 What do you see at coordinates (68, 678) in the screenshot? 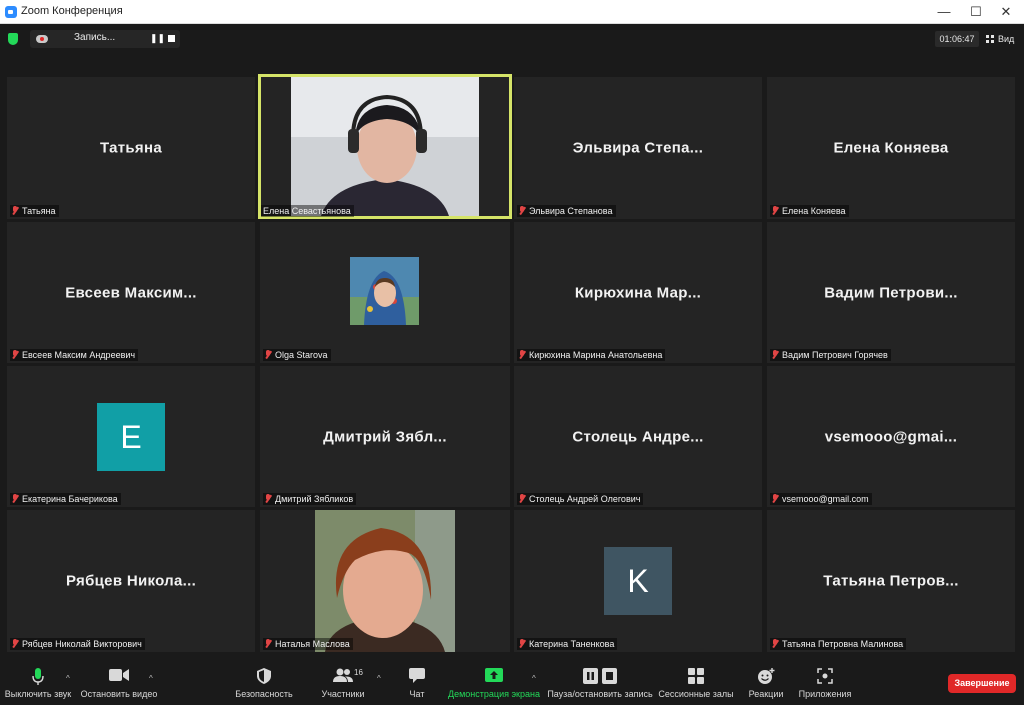
I see `audio-options-caret: ^` at bounding box center [68, 678].